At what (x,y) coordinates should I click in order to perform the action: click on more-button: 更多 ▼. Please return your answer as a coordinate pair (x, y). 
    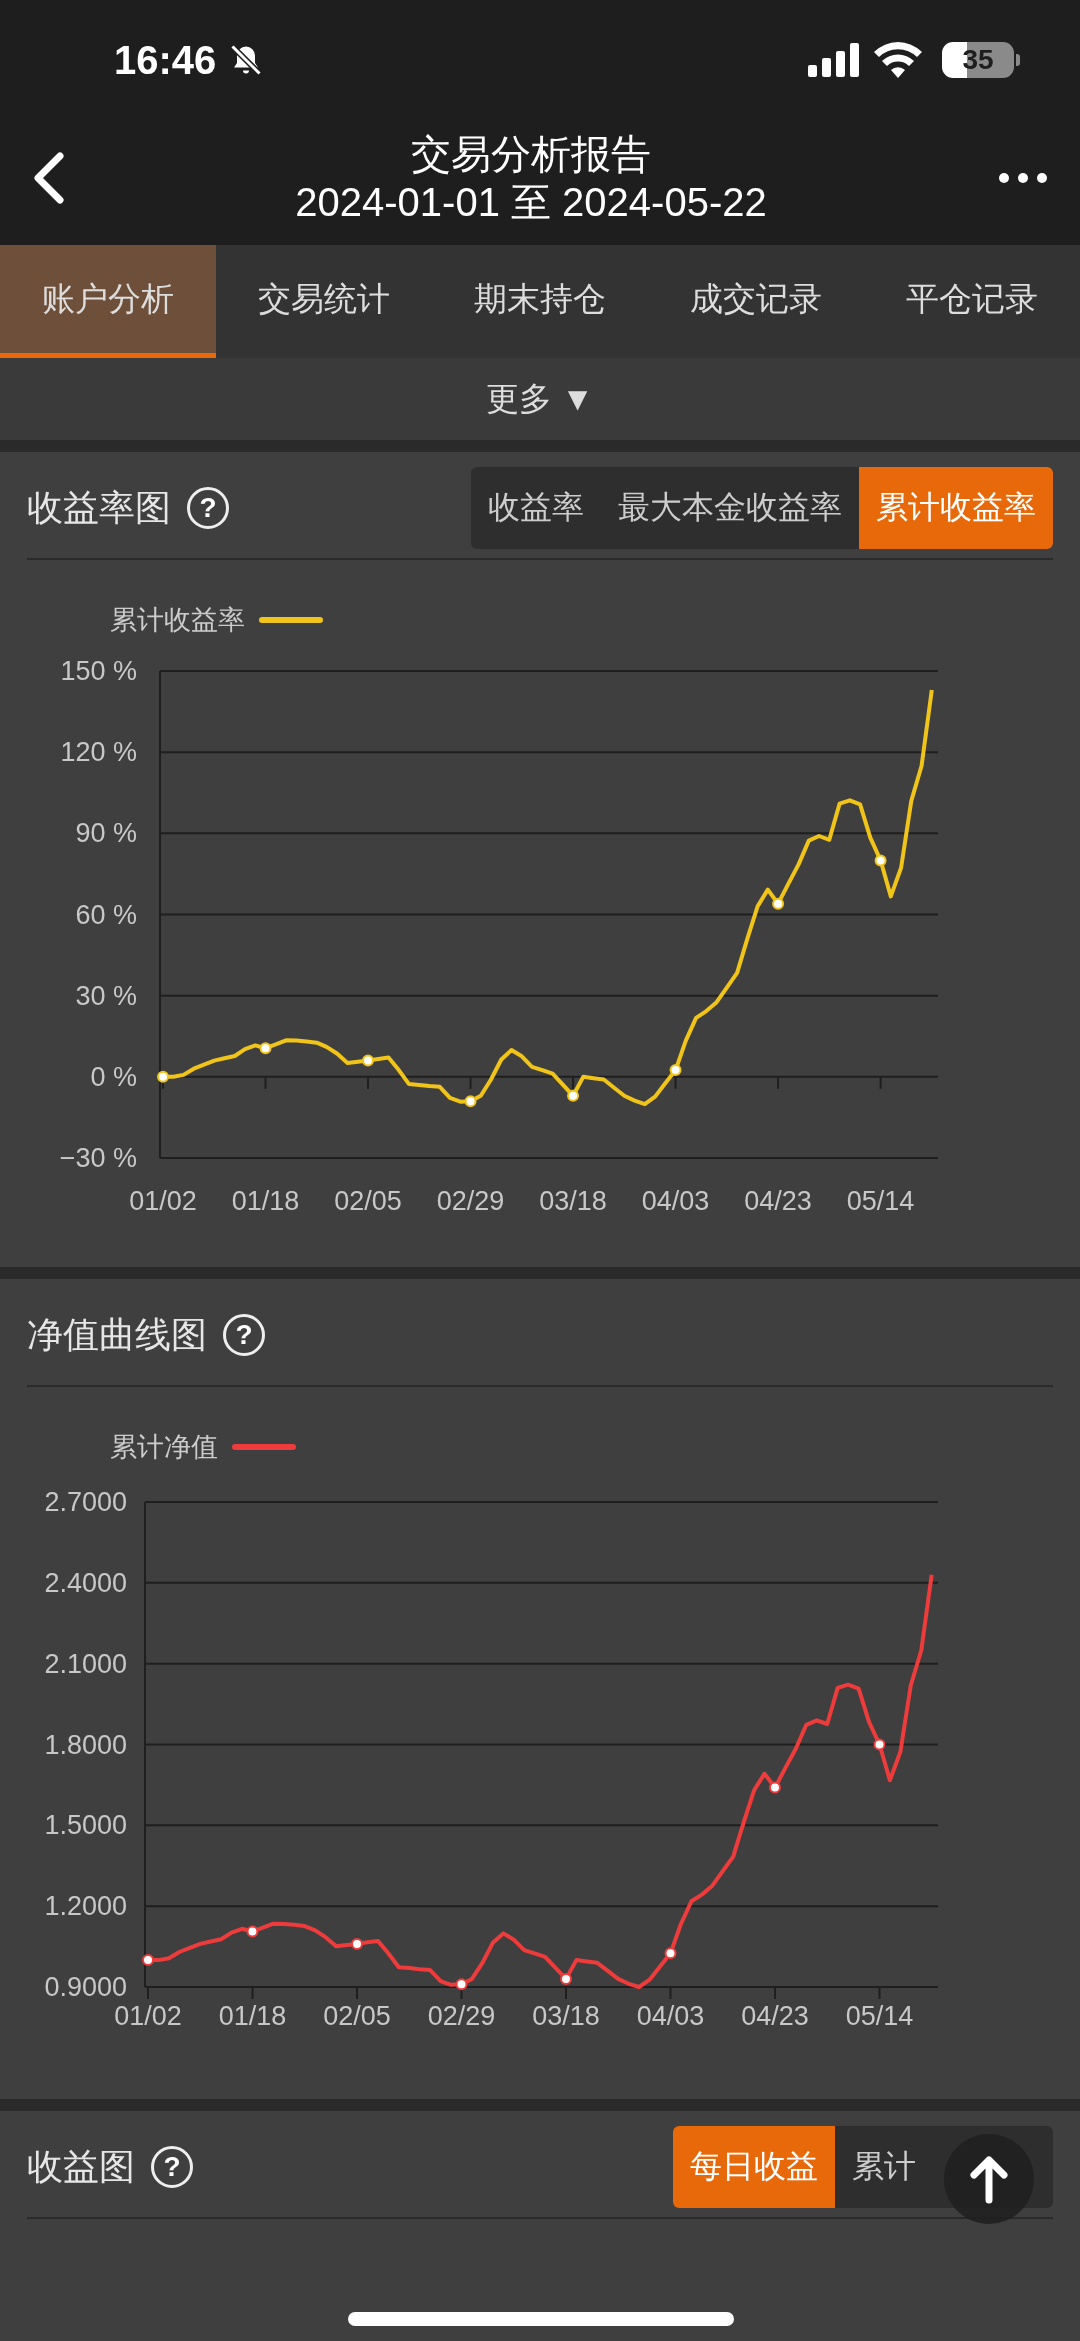
    Looking at the image, I should click on (540, 399).